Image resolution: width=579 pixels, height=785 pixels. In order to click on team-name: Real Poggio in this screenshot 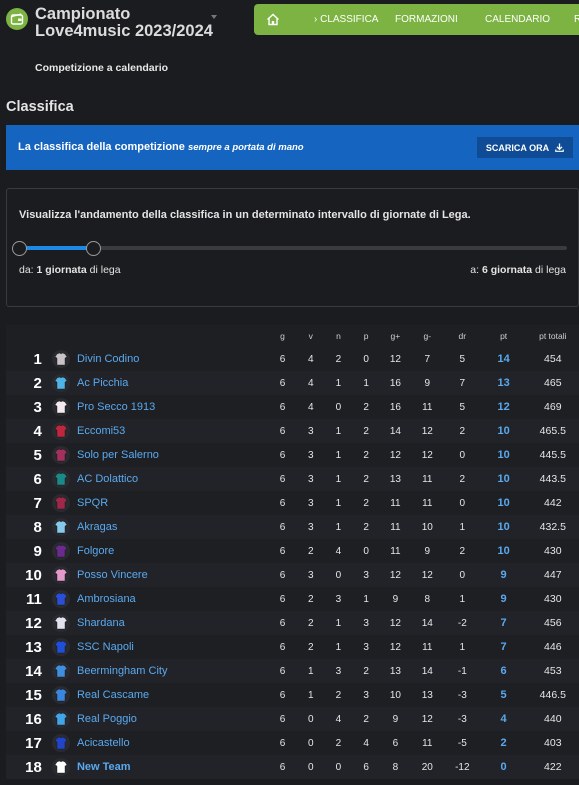, I will do `click(171, 719)`.